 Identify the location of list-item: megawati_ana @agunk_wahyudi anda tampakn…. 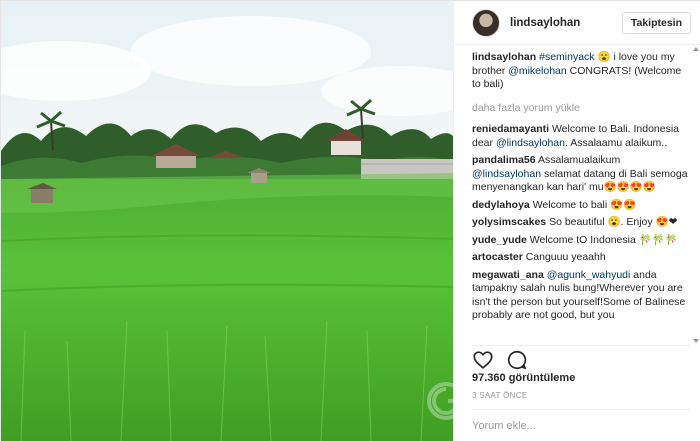
(581, 296).